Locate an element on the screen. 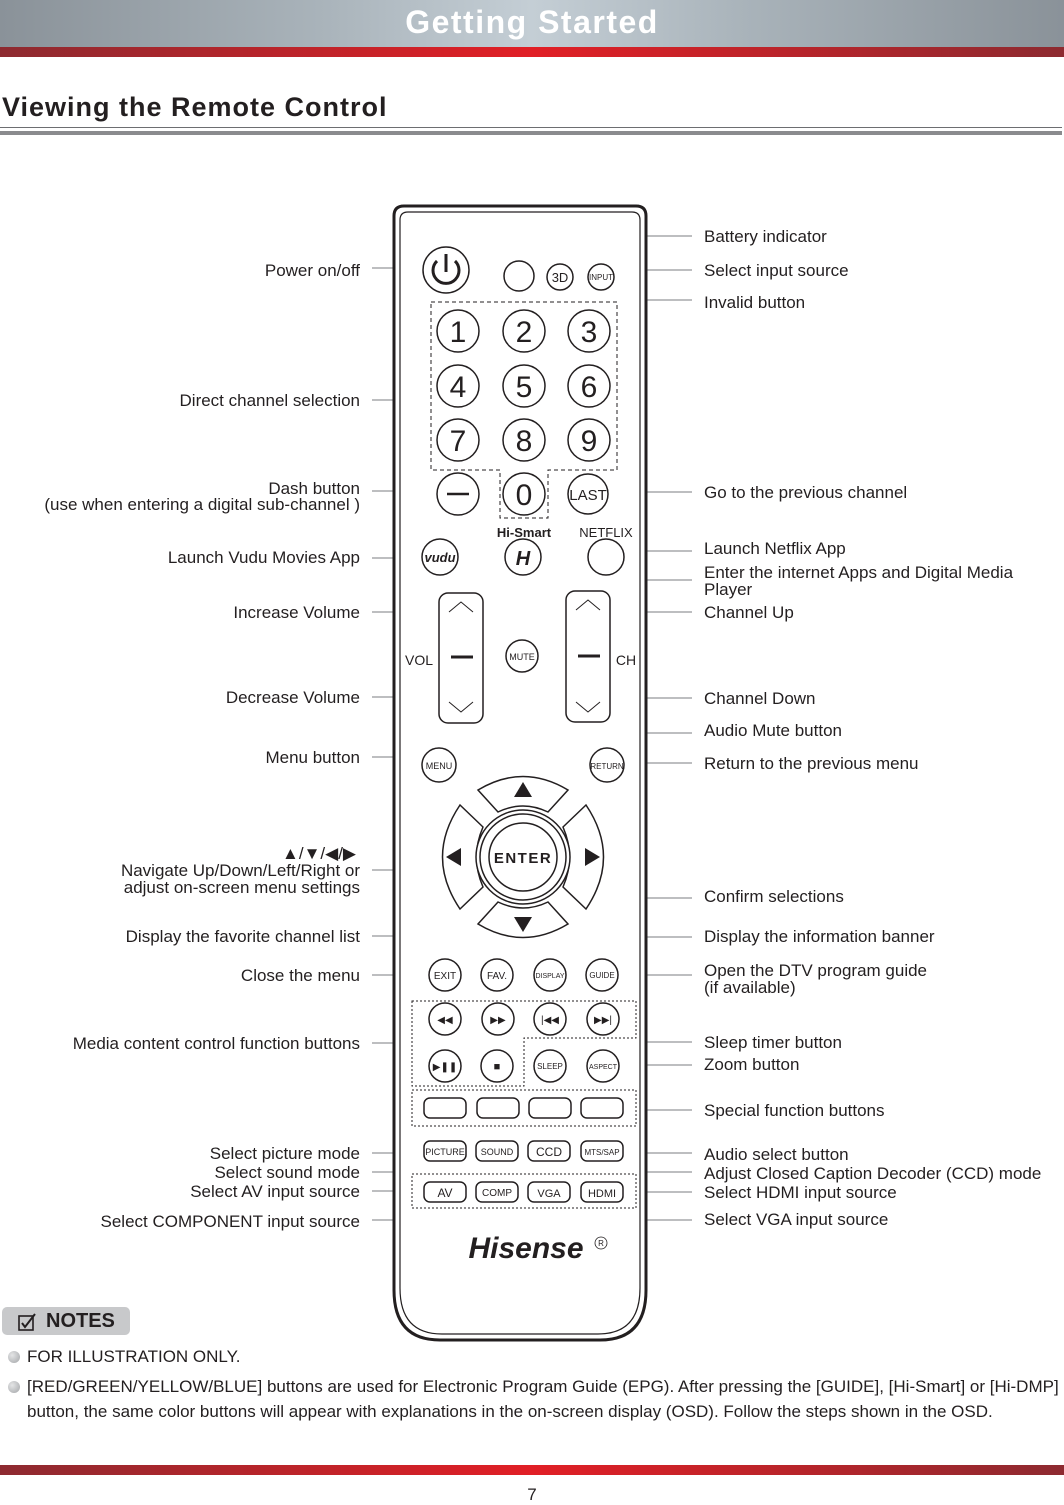 Image resolution: width=1064 pixels, height=1505 pixels. callout-battery: Battery indicator is located at coordinates (765, 236).